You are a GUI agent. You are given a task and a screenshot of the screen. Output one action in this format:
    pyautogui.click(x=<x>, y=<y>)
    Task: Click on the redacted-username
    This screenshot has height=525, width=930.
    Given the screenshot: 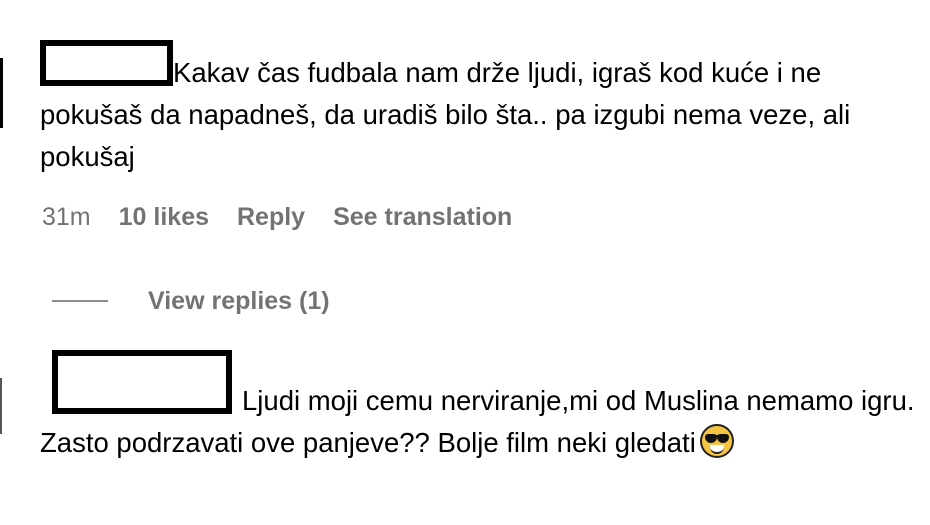 What is the action you would take?
    pyautogui.click(x=106, y=63)
    